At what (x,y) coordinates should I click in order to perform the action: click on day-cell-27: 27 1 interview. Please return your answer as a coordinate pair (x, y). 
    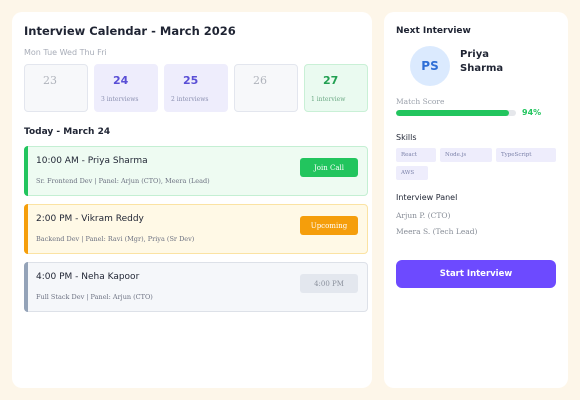
    Looking at the image, I should click on (336, 88).